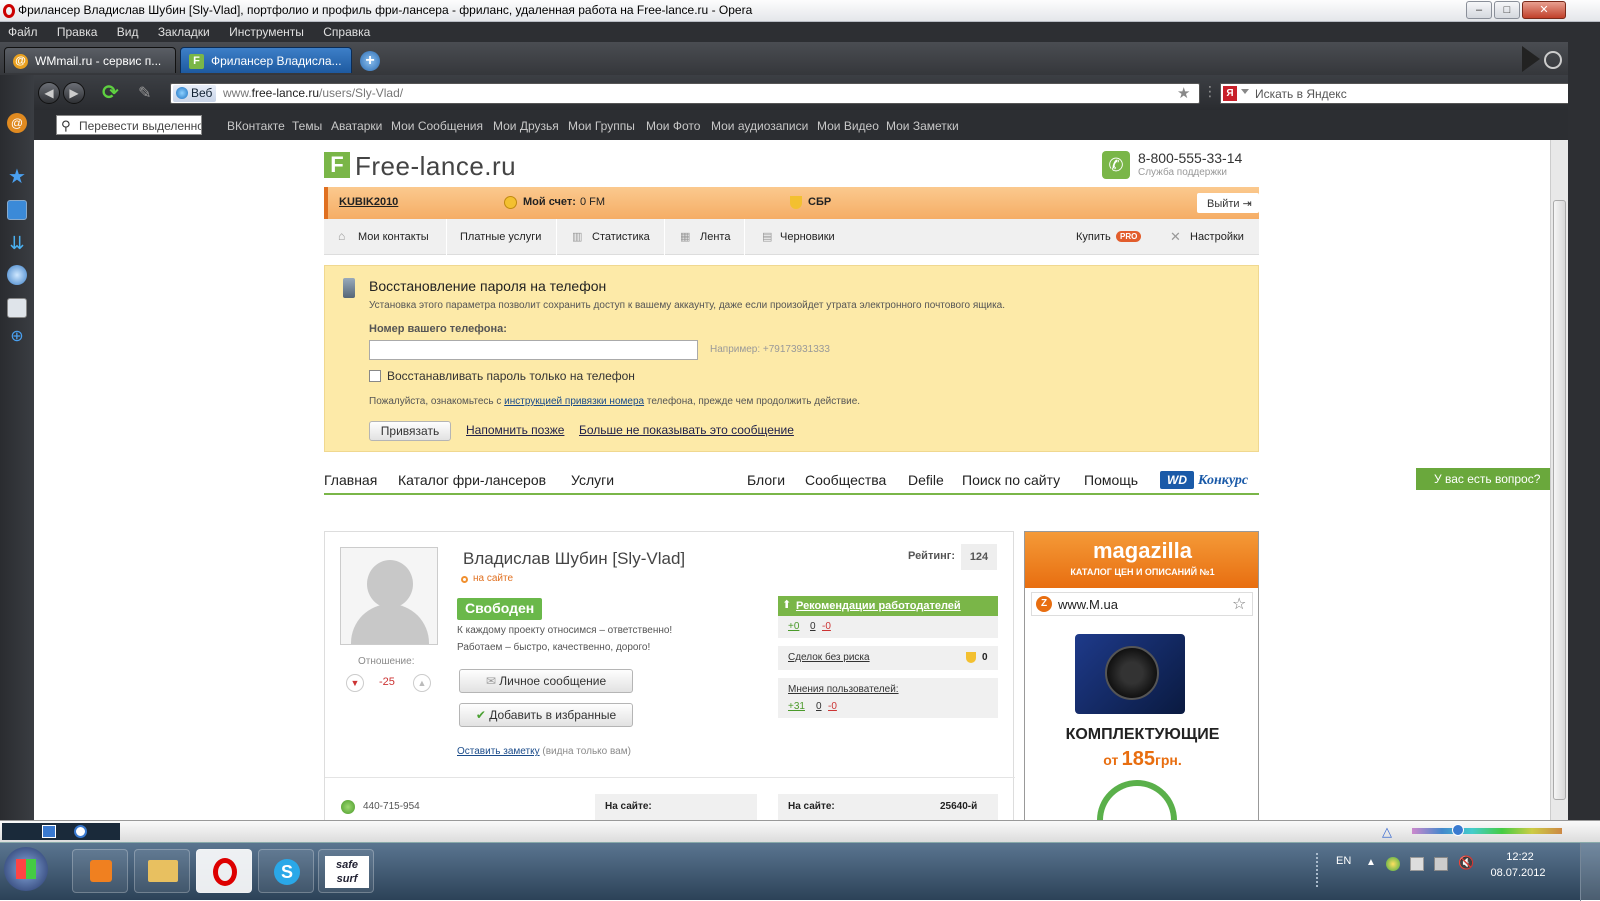 The height and width of the screenshot is (901, 1600). What do you see at coordinates (1520, 857) in the screenshot?
I see `clock-time: 12:22` at bounding box center [1520, 857].